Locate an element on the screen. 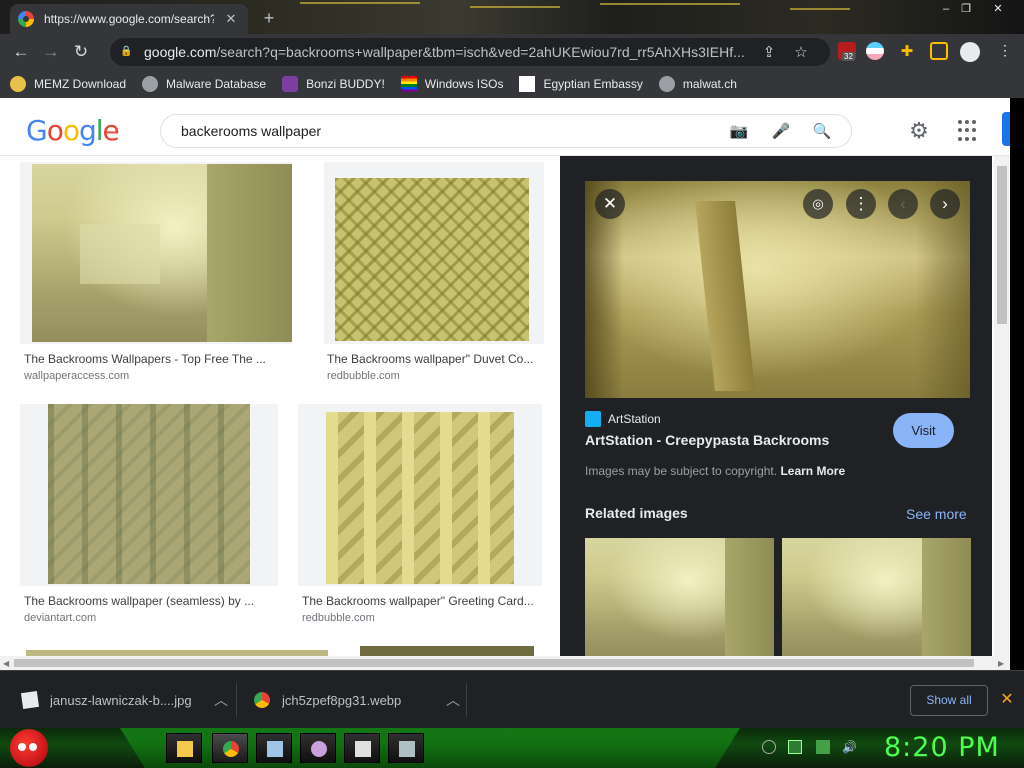 This screenshot has width=1024, height=768. paint-icon is located at coordinates (319, 749).